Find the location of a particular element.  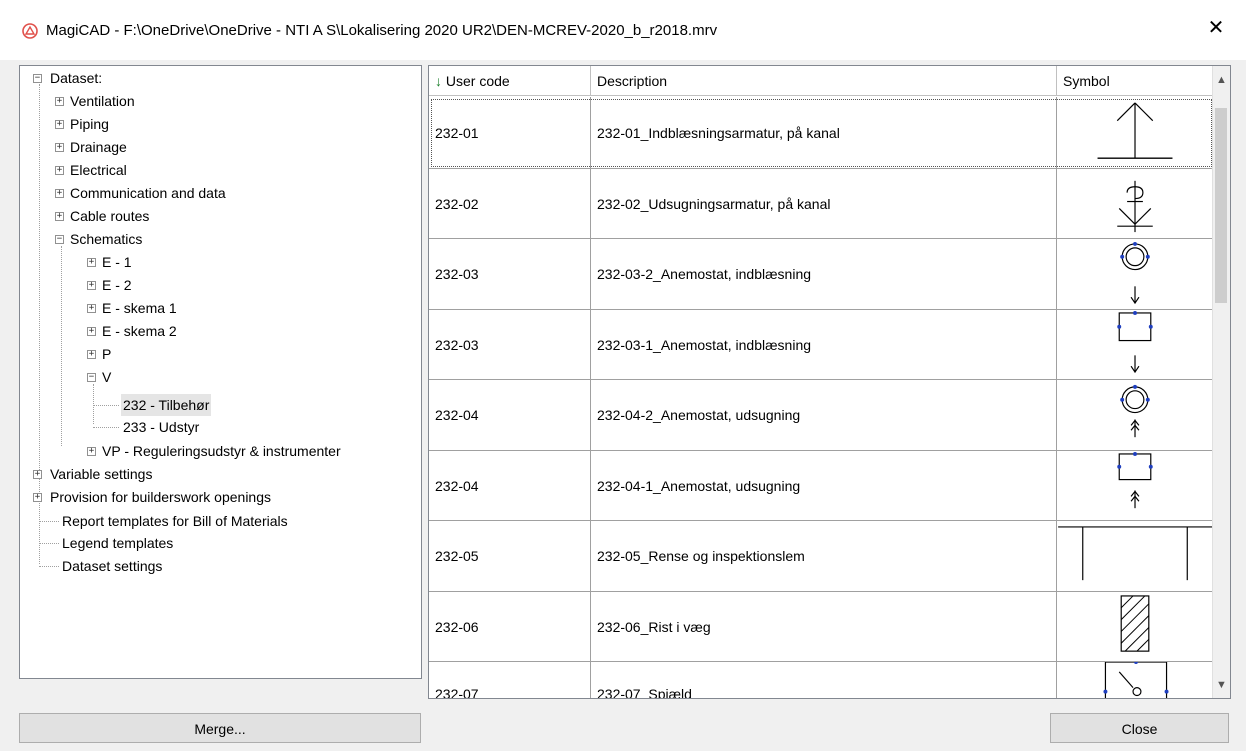

grid-header: ↓ User code Description Symbol is located at coordinates (821, 81).